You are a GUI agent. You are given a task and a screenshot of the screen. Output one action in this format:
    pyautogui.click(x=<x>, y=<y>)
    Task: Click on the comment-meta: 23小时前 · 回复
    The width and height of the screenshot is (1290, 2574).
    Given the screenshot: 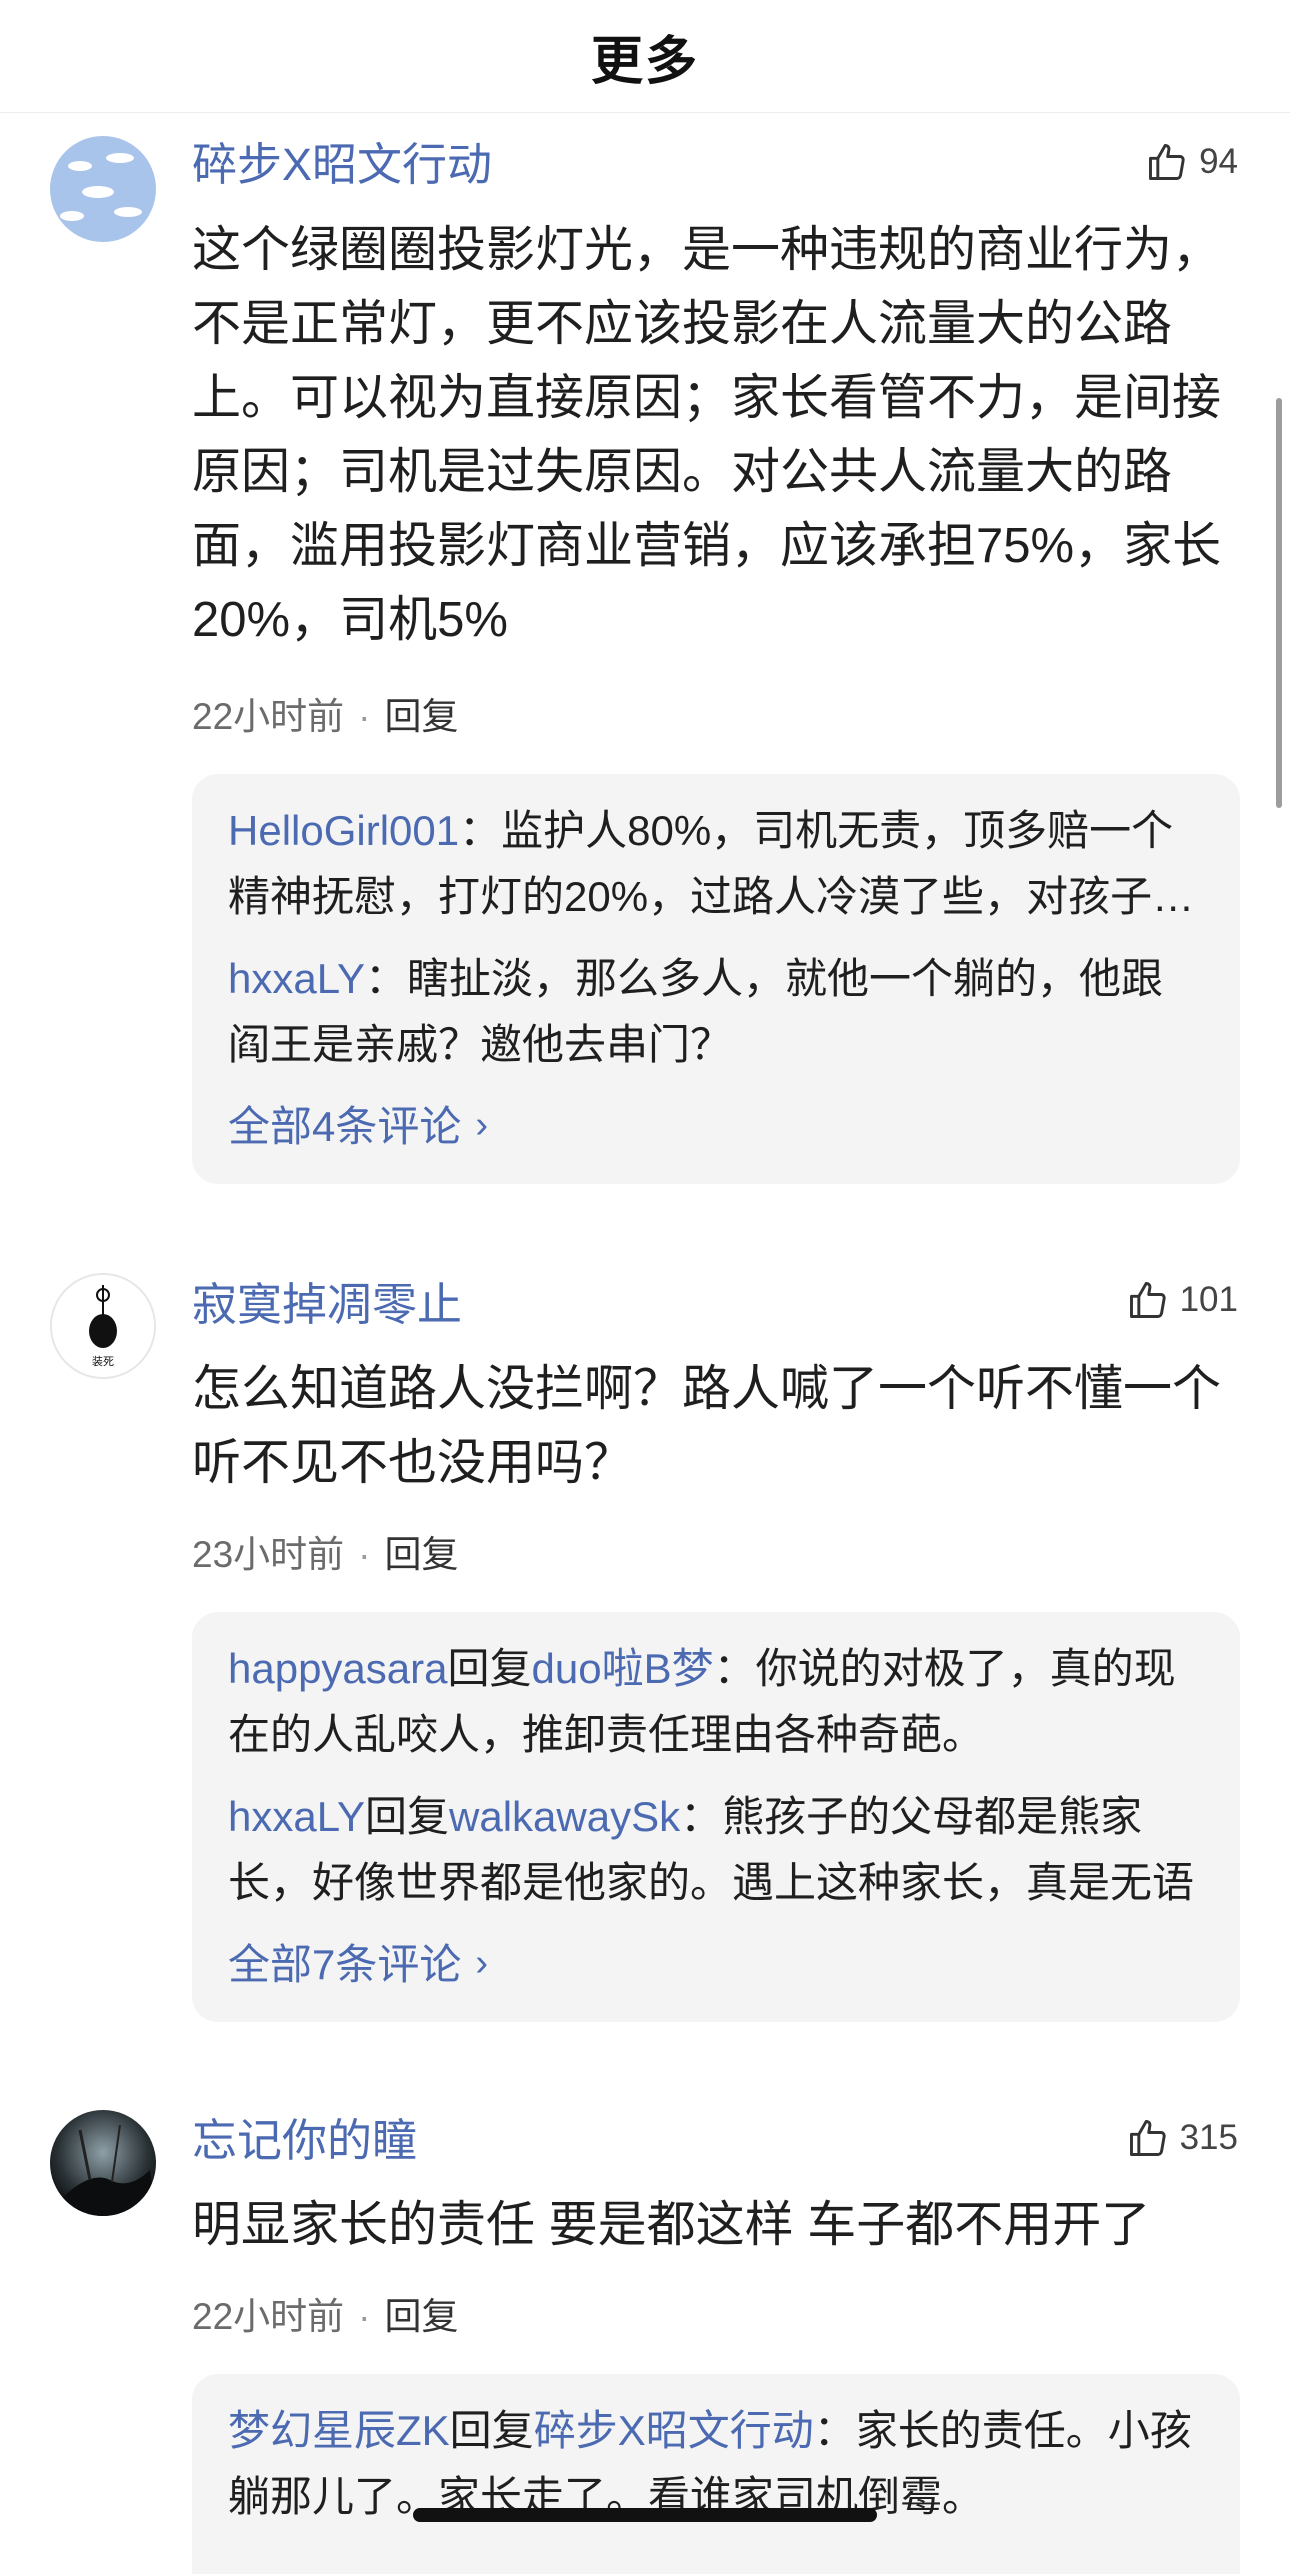 What is the action you would take?
    pyautogui.click(x=325, y=1554)
    